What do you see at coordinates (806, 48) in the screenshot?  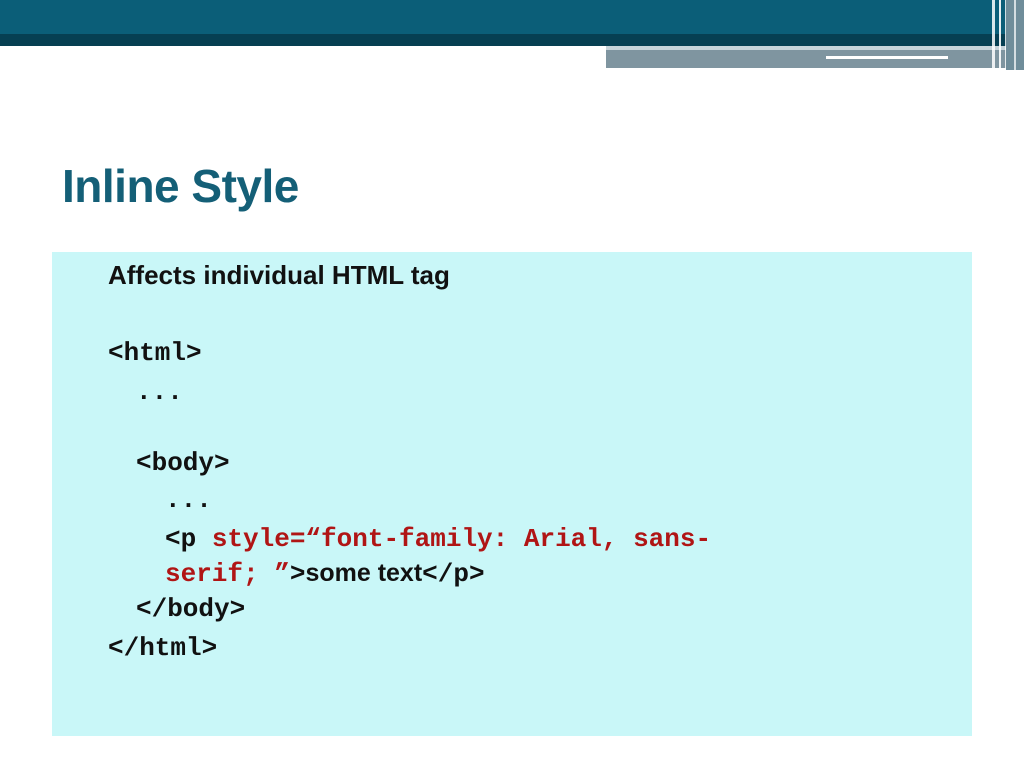 I see `header-accent-highlight` at bounding box center [806, 48].